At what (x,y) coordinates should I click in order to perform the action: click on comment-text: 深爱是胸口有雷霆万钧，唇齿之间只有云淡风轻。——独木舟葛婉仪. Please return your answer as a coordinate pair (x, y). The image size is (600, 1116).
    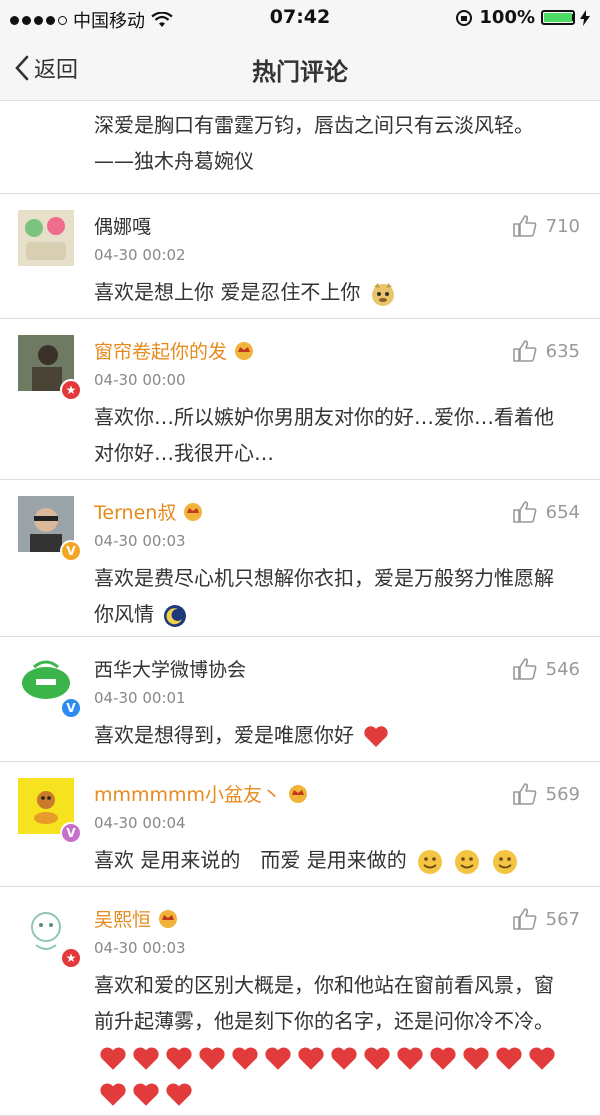
    Looking at the image, I should click on (314, 143).